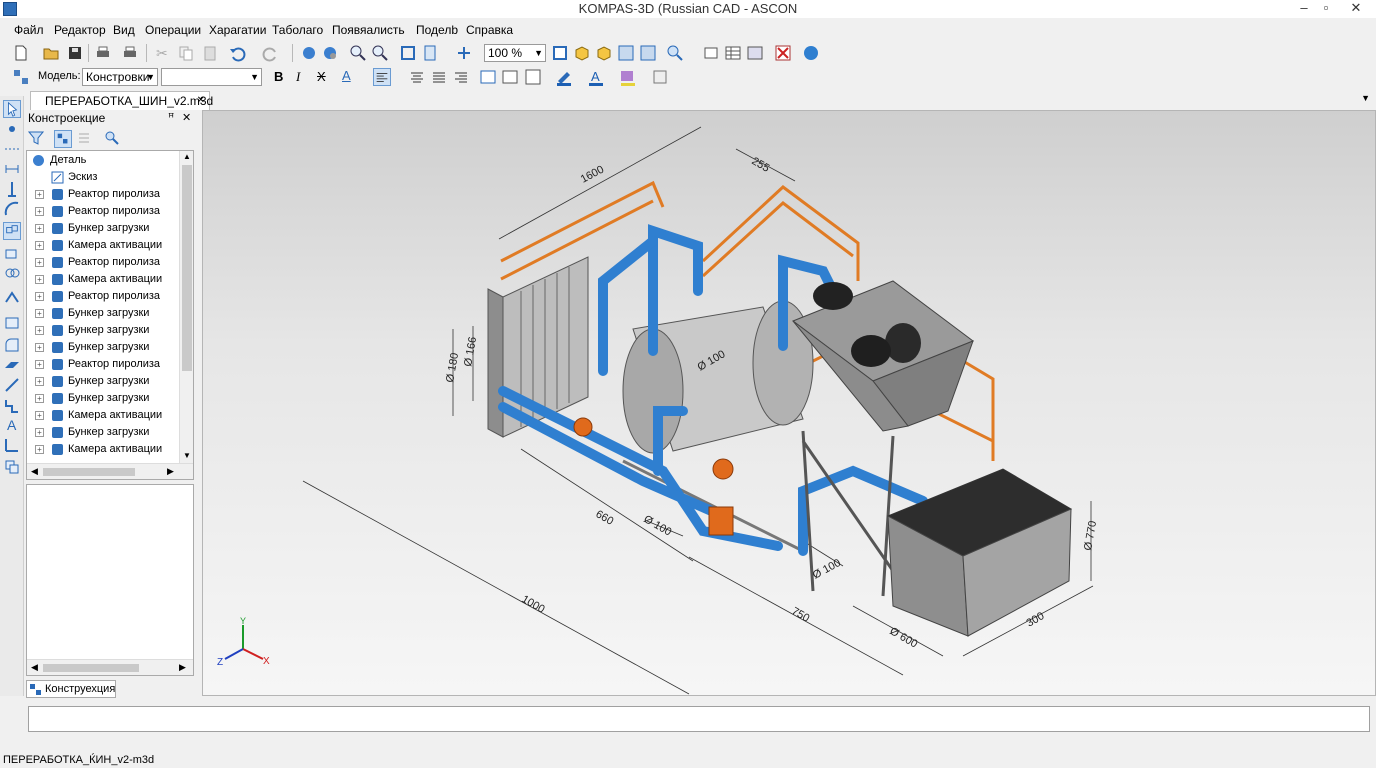  Describe the element at coordinates (162, 53) in the screenshot. I see `cut-icon: ✂` at that location.